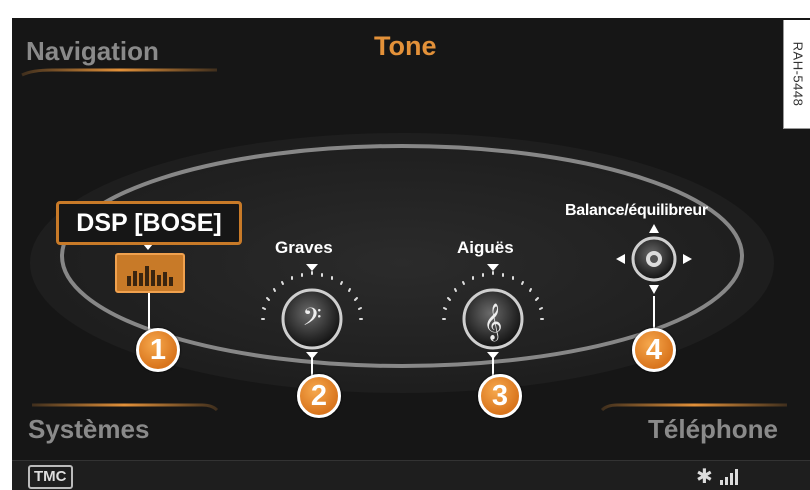  I want to click on menu-systemes: Systèmes, so click(88, 429).